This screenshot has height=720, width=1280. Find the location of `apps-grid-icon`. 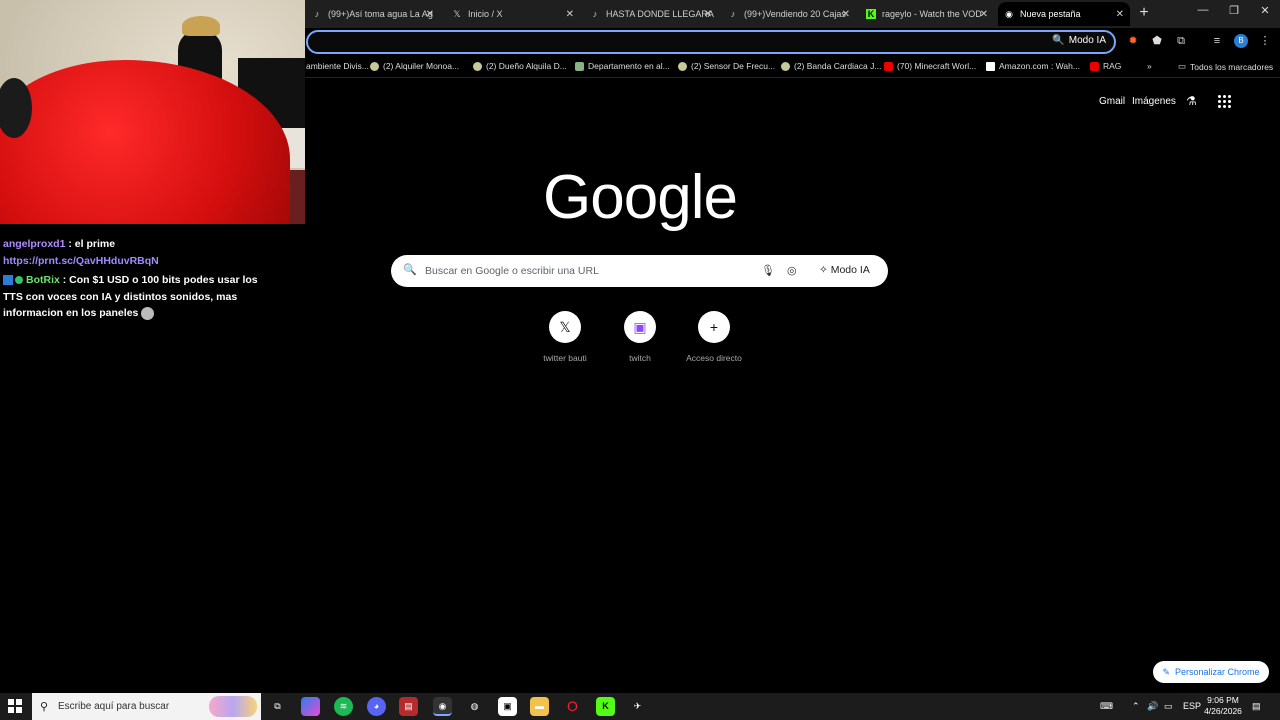

apps-grid-icon is located at coordinates (1225, 102).